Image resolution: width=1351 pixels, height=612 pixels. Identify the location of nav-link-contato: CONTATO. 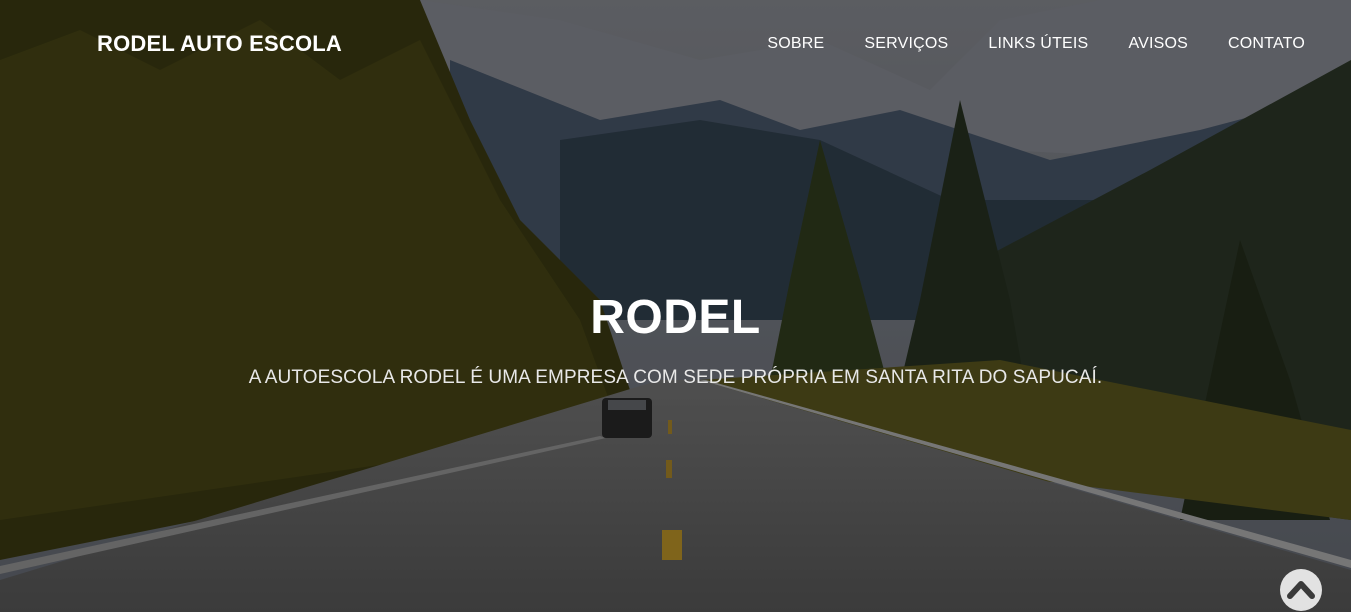
(1266, 44).